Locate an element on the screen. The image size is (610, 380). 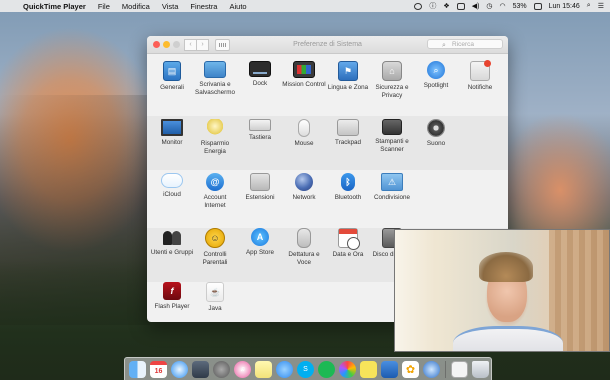
system-preferences-icon is located at coordinates (221, 369).